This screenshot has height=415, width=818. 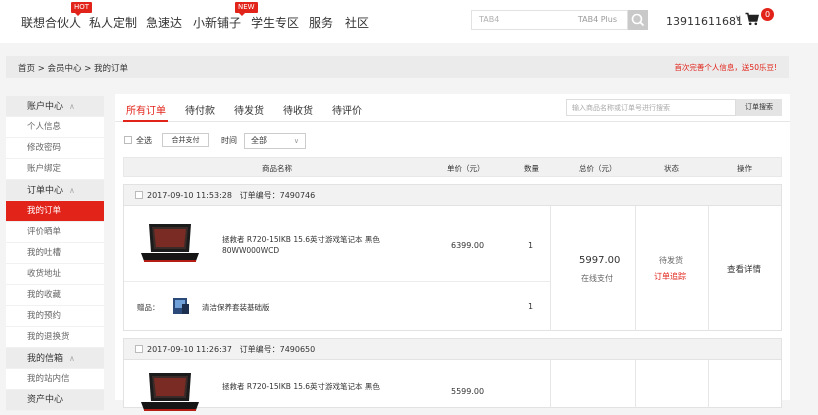 What do you see at coordinates (651, 107) in the screenshot?
I see `order-search-input: 输入商品名称或订单号进行搜索` at bounding box center [651, 107].